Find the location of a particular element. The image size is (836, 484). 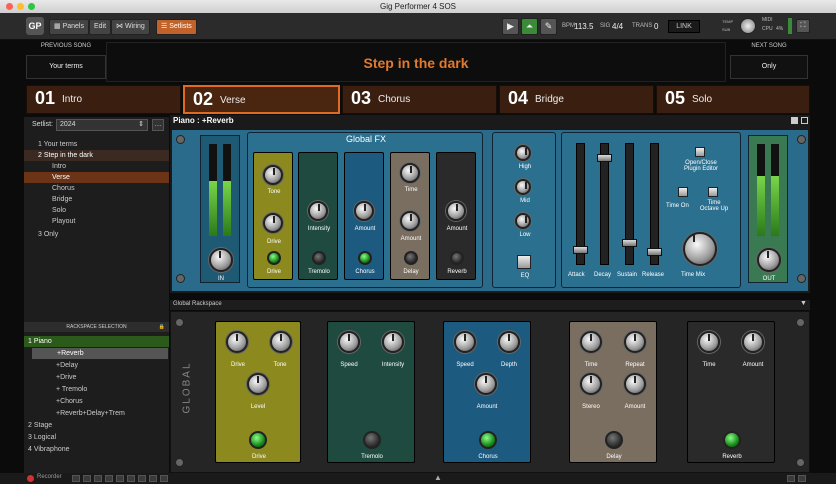

setlist-part-verse: Verse is located at coordinates (96, 177).